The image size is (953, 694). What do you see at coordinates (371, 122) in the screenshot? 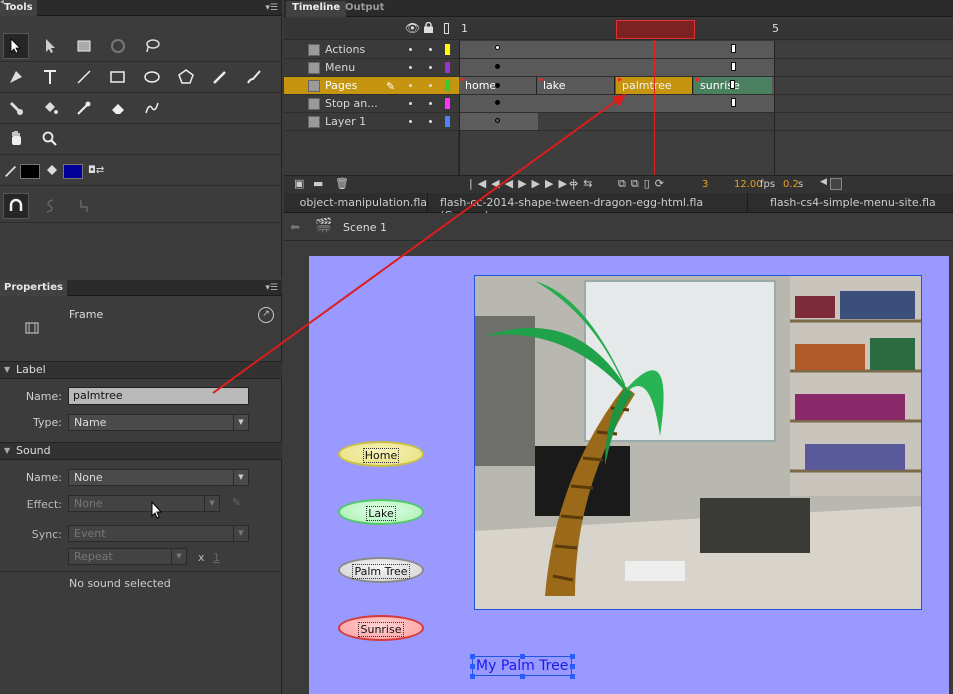
I see `layer-1: Layer 1` at bounding box center [371, 122].